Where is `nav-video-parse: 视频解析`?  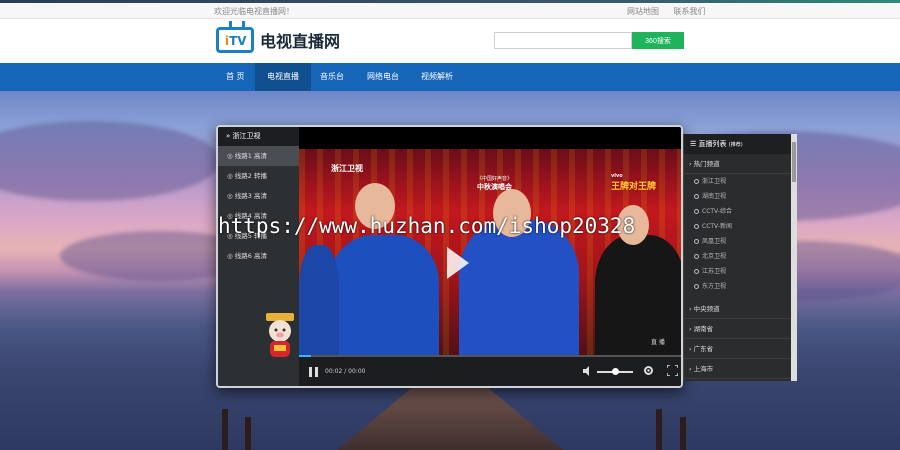
nav-video-parse: 视频解析 is located at coordinates (437, 77).